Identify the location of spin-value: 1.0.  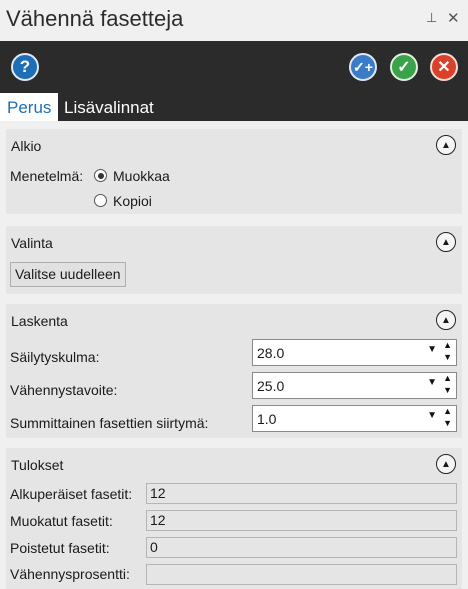
(267, 419).